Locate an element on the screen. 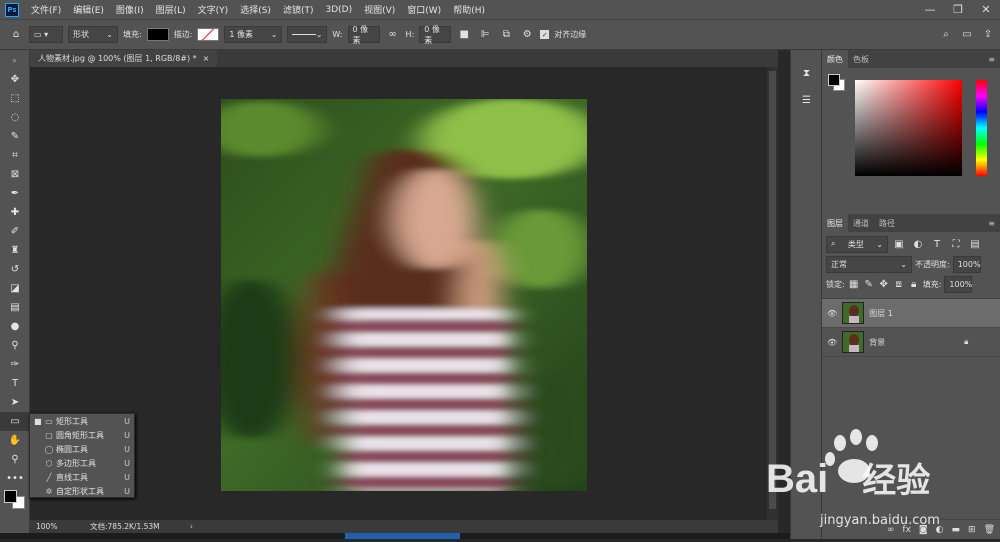  healing-brush-tool-icon: ✚ is located at coordinates (15, 212).